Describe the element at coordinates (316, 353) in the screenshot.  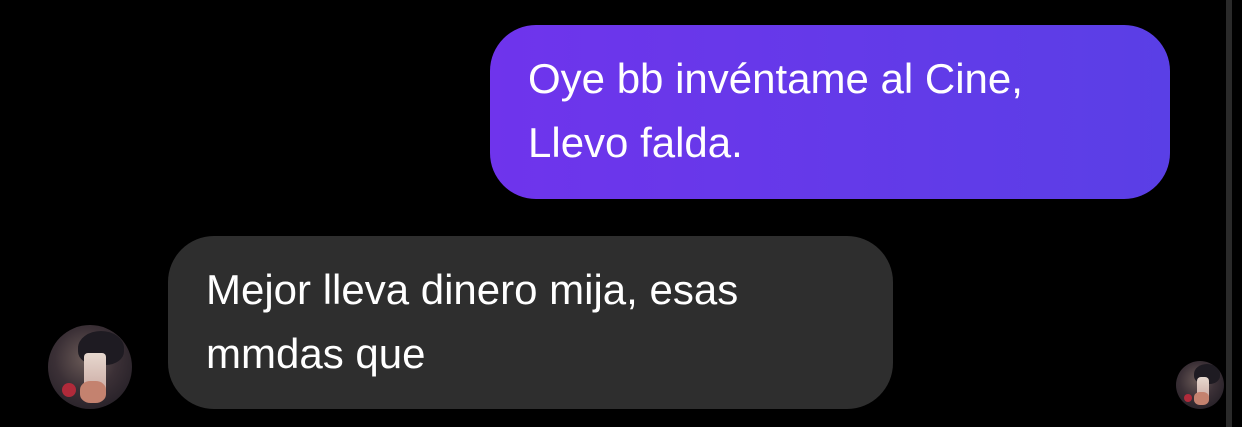
I see `message-text-line: mmdas que` at that location.